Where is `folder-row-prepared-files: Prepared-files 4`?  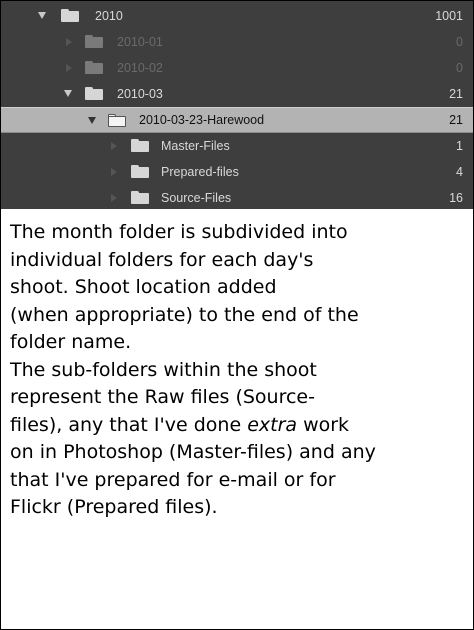
folder-row-prepared-files: Prepared-files 4 is located at coordinates (237, 172).